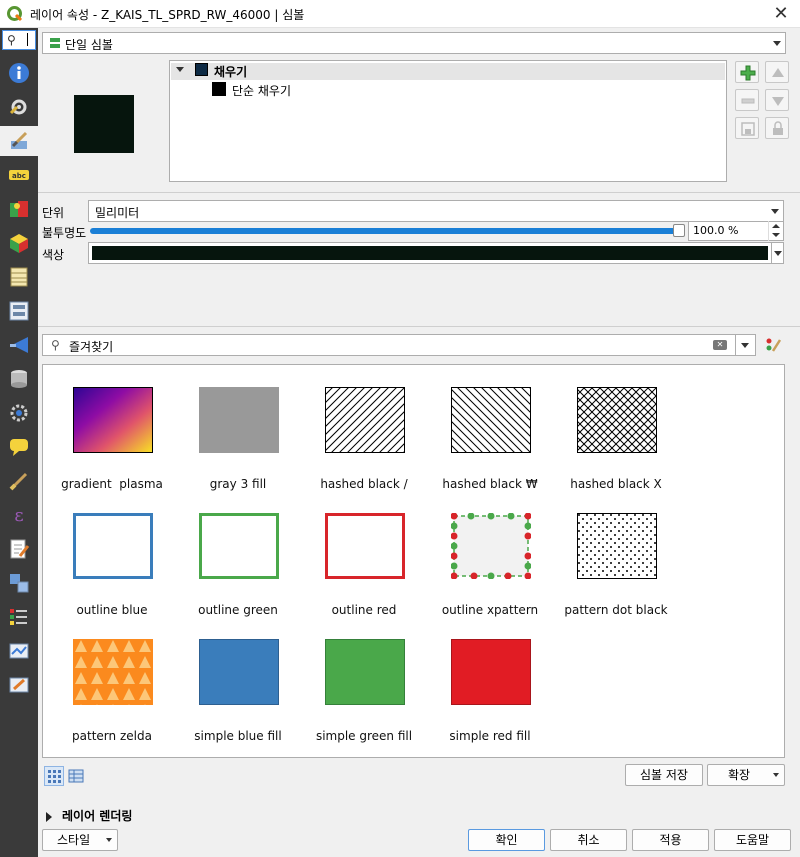 The height and width of the screenshot is (857, 800). Describe the element at coordinates (19, 651) in the screenshot. I see `sidebar-item-qgis-server` at that location.